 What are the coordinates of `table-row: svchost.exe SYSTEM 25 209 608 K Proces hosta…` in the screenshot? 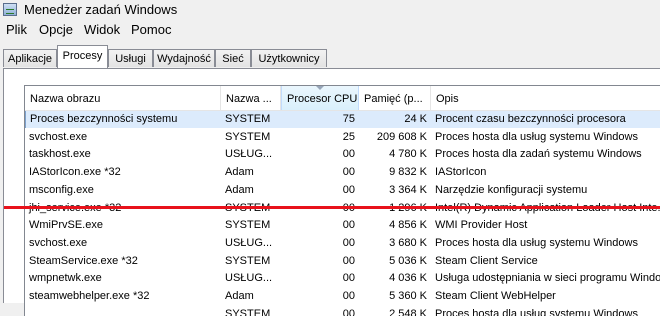 It's located at (342, 137).